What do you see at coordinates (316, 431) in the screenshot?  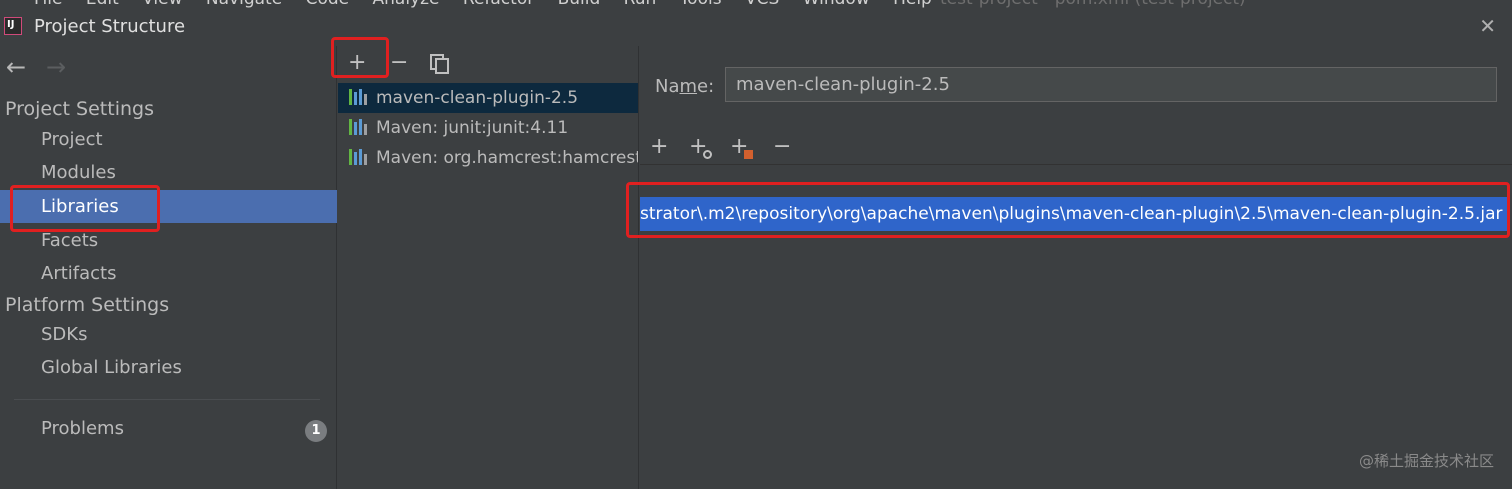 I see `problems-count-badge: 1` at bounding box center [316, 431].